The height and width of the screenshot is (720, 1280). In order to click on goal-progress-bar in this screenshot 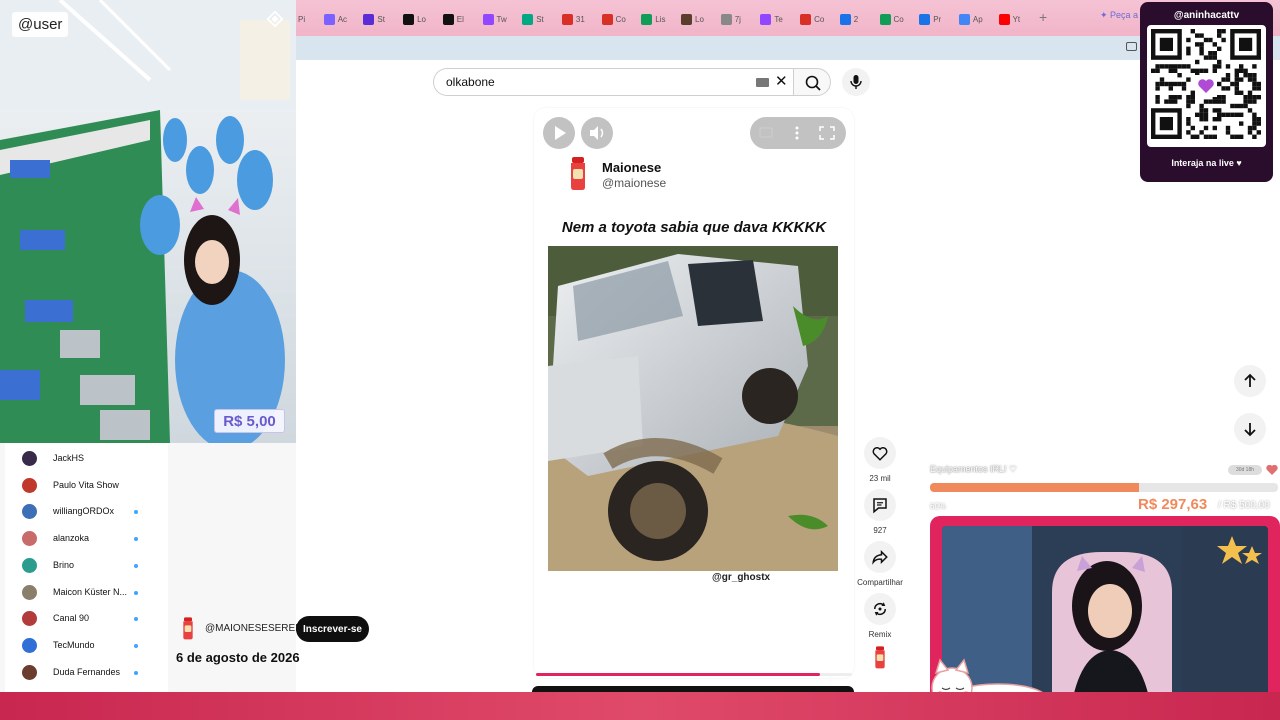, I will do `click(1104, 487)`.